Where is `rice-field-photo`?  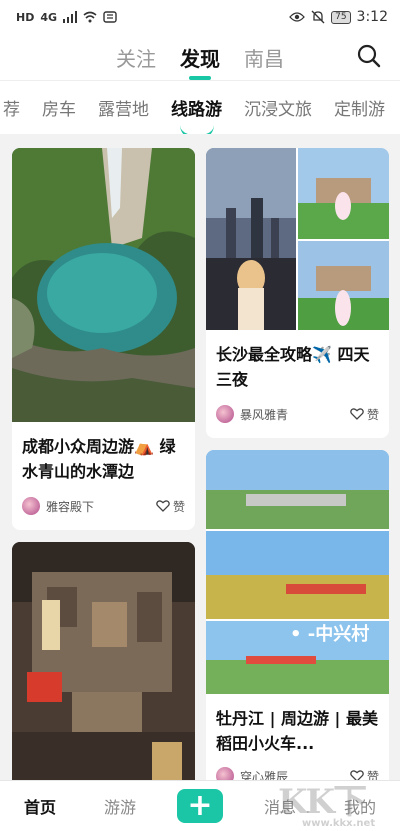
rice-field-photo is located at coordinates (297, 572).